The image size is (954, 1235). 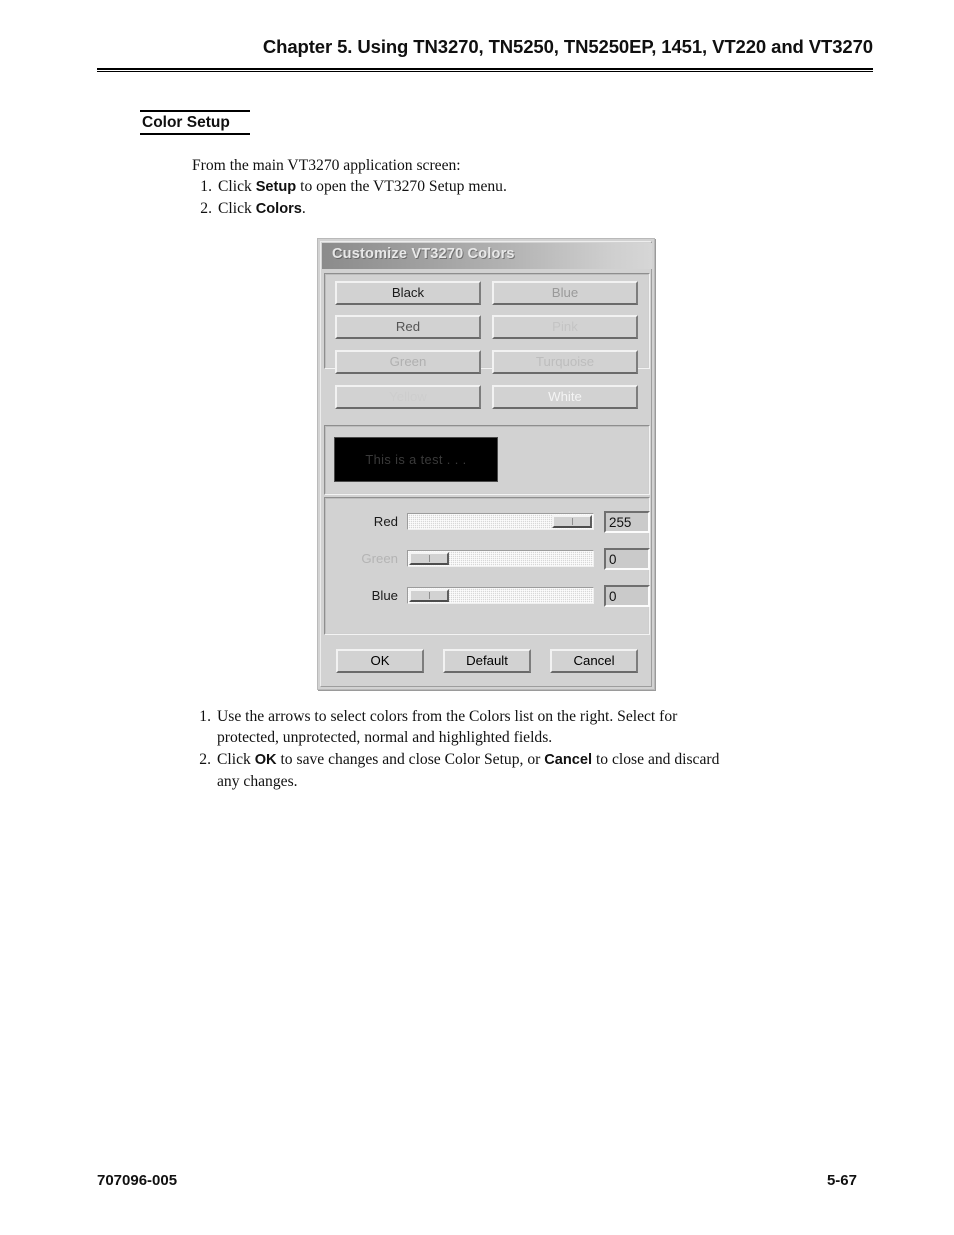 I want to click on step-text-bold-cancel: Cancel, so click(x=568, y=760).